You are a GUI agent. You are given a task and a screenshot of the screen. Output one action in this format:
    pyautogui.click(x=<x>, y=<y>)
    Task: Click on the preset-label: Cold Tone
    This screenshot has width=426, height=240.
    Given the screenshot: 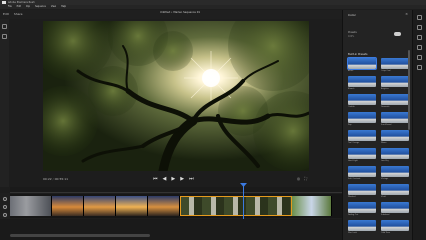 What is the action you would take?
    pyautogui.click(x=386, y=233)
    